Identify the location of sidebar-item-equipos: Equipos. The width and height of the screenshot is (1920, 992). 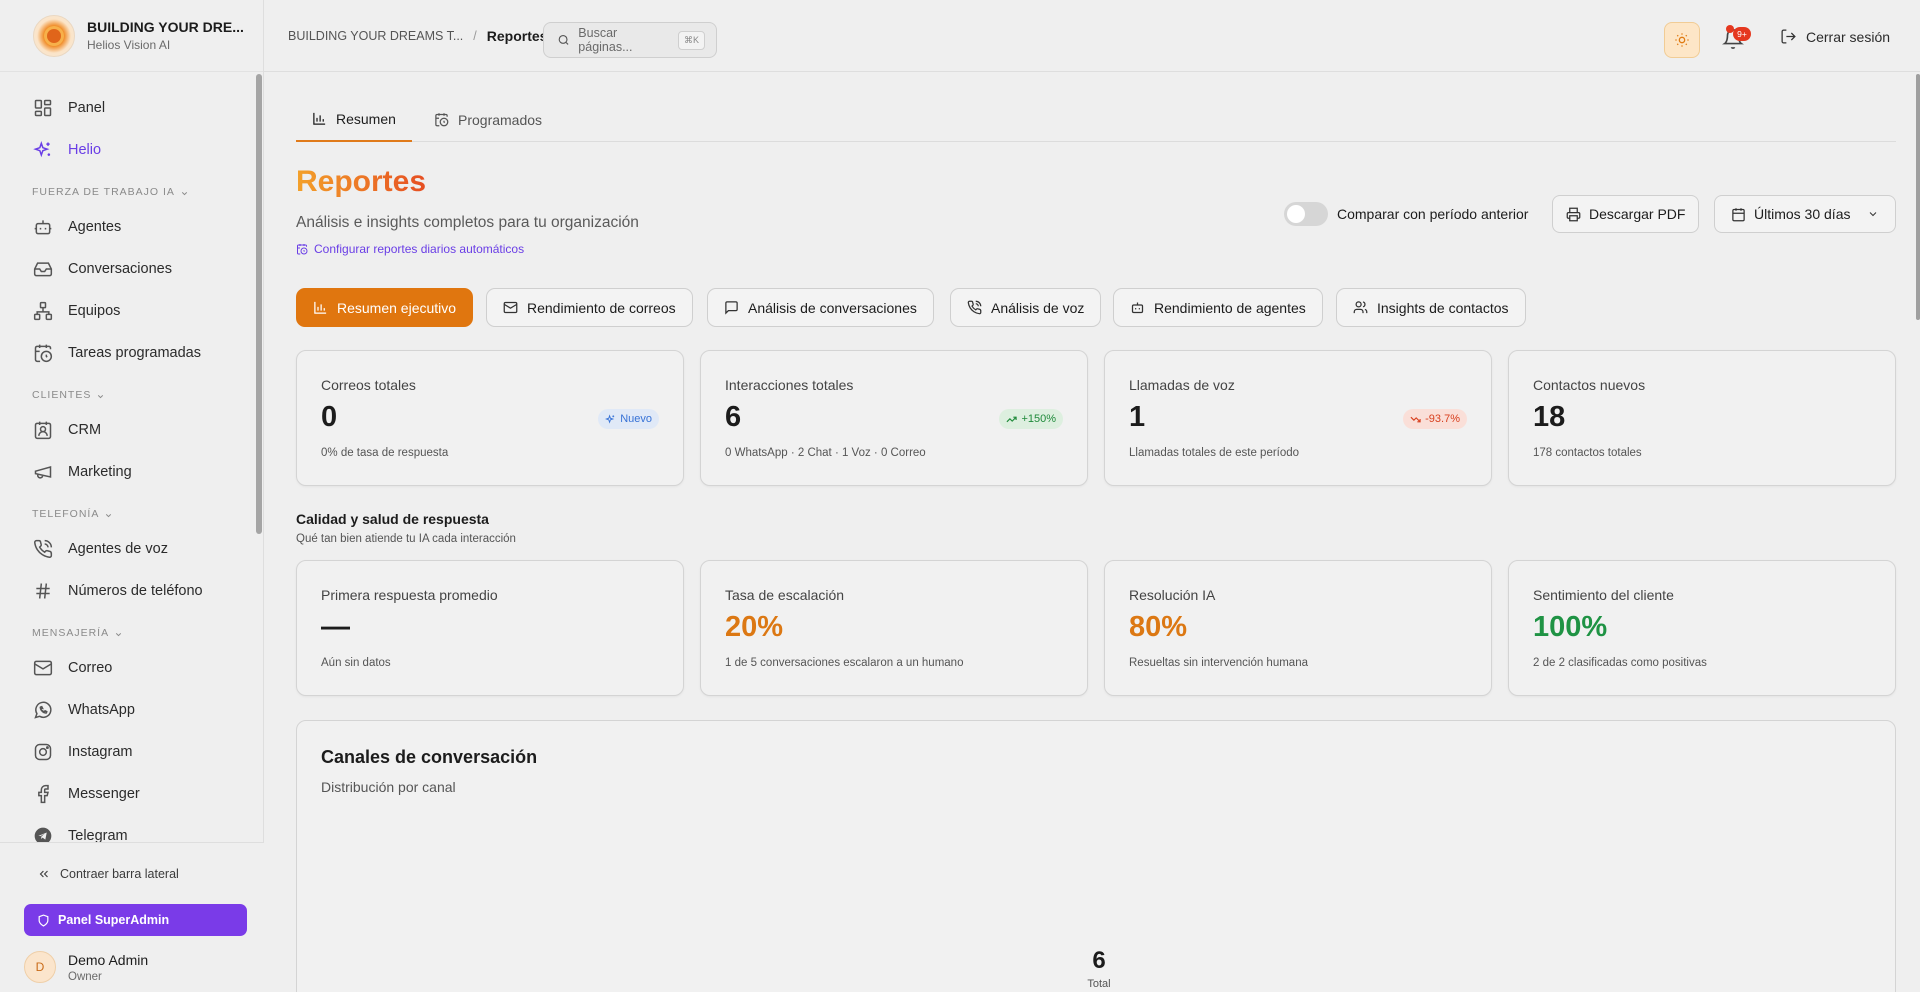
(128, 311).